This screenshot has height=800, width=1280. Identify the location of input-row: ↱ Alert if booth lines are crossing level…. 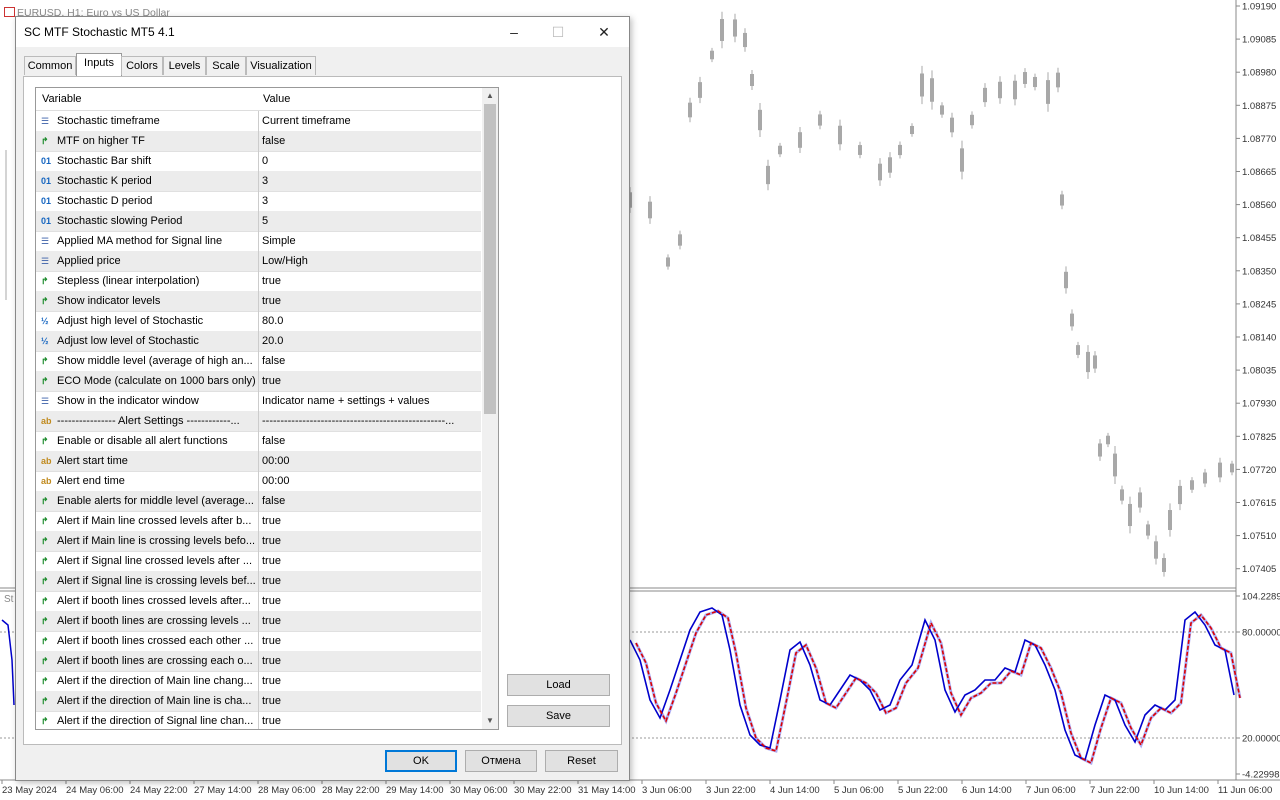
(258, 621).